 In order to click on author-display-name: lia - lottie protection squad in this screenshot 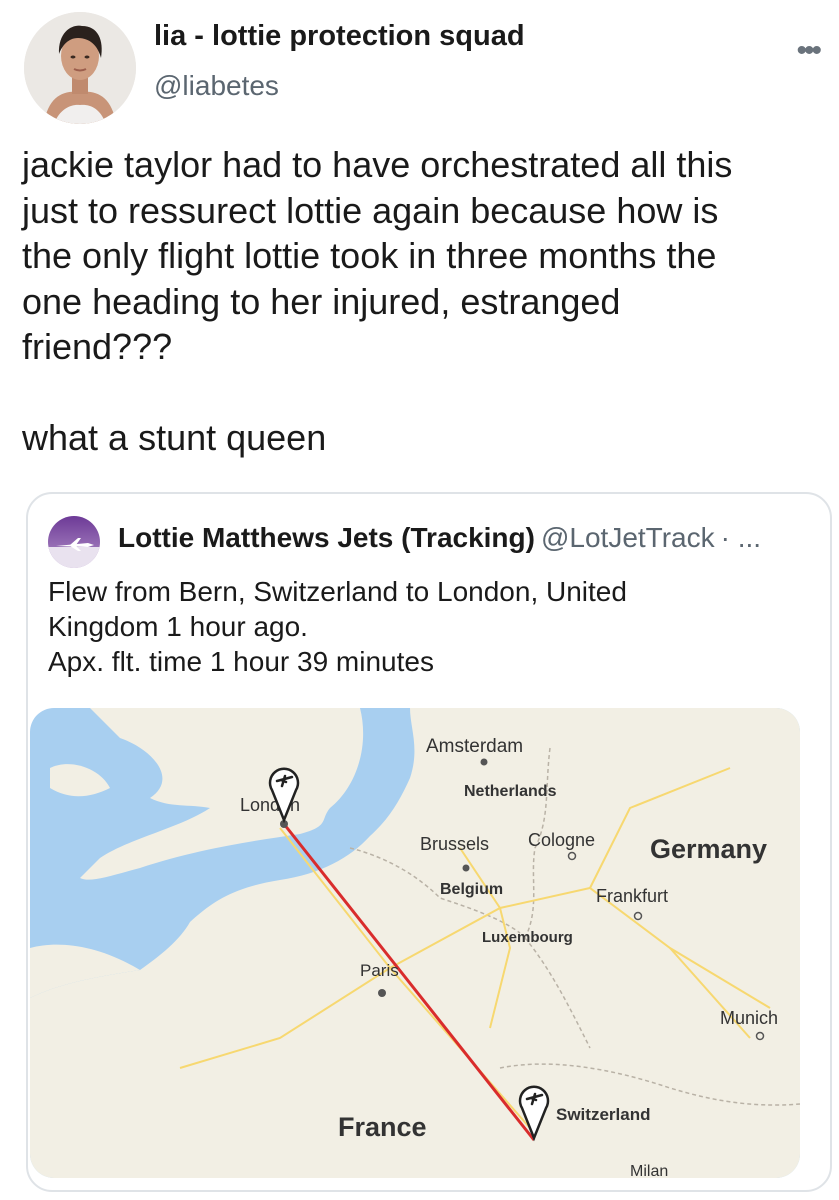, I will do `click(339, 36)`.